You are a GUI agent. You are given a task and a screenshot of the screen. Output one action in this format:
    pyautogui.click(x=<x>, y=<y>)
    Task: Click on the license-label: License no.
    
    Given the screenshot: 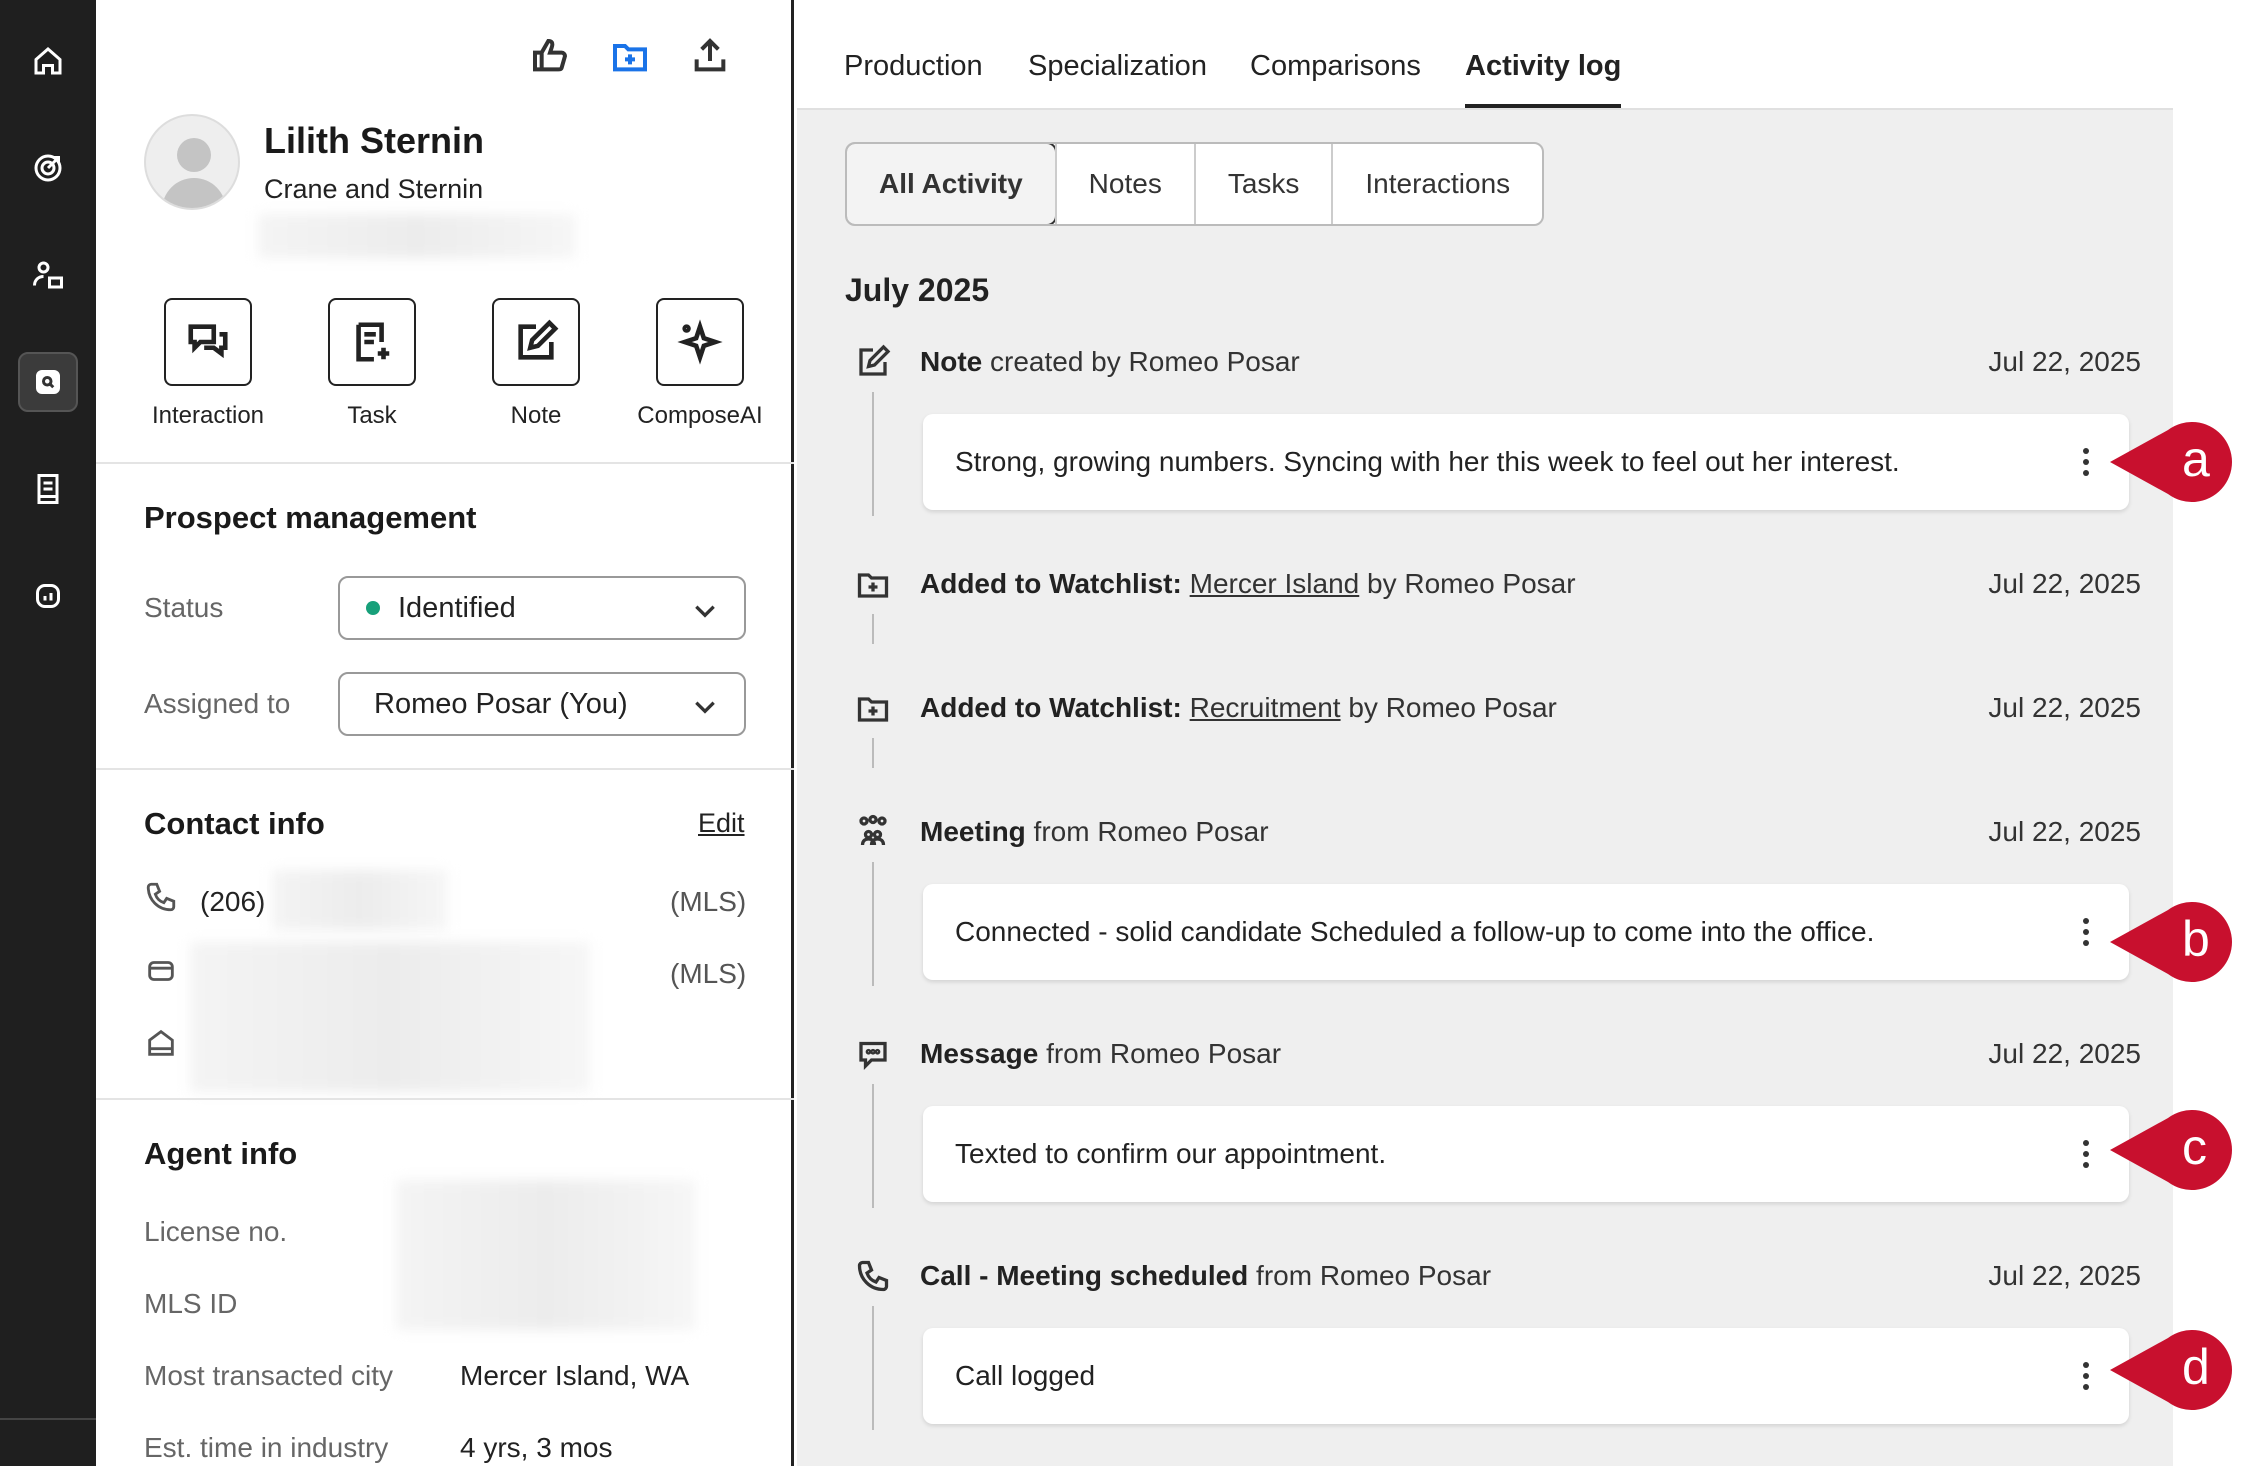 What is the action you would take?
    pyautogui.click(x=216, y=1231)
    